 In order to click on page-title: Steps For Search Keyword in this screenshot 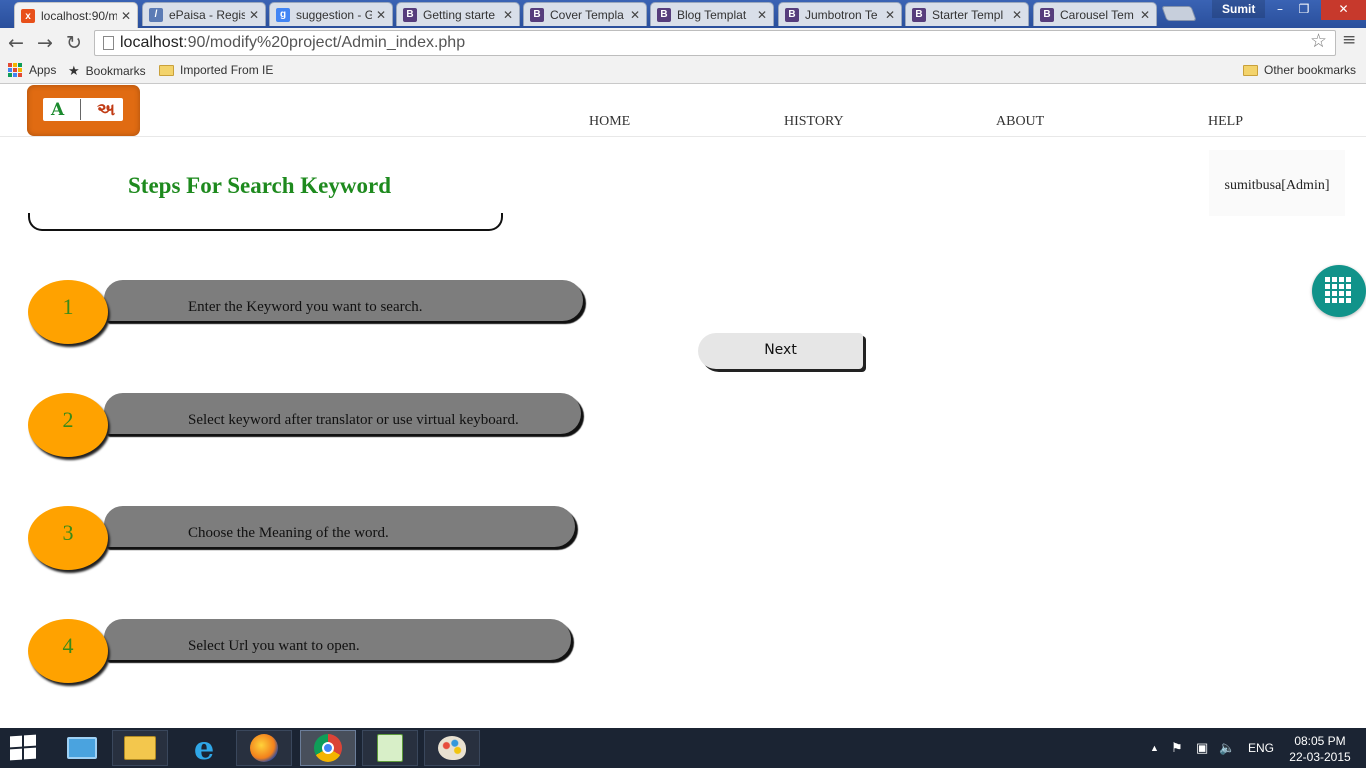, I will do `click(259, 185)`.